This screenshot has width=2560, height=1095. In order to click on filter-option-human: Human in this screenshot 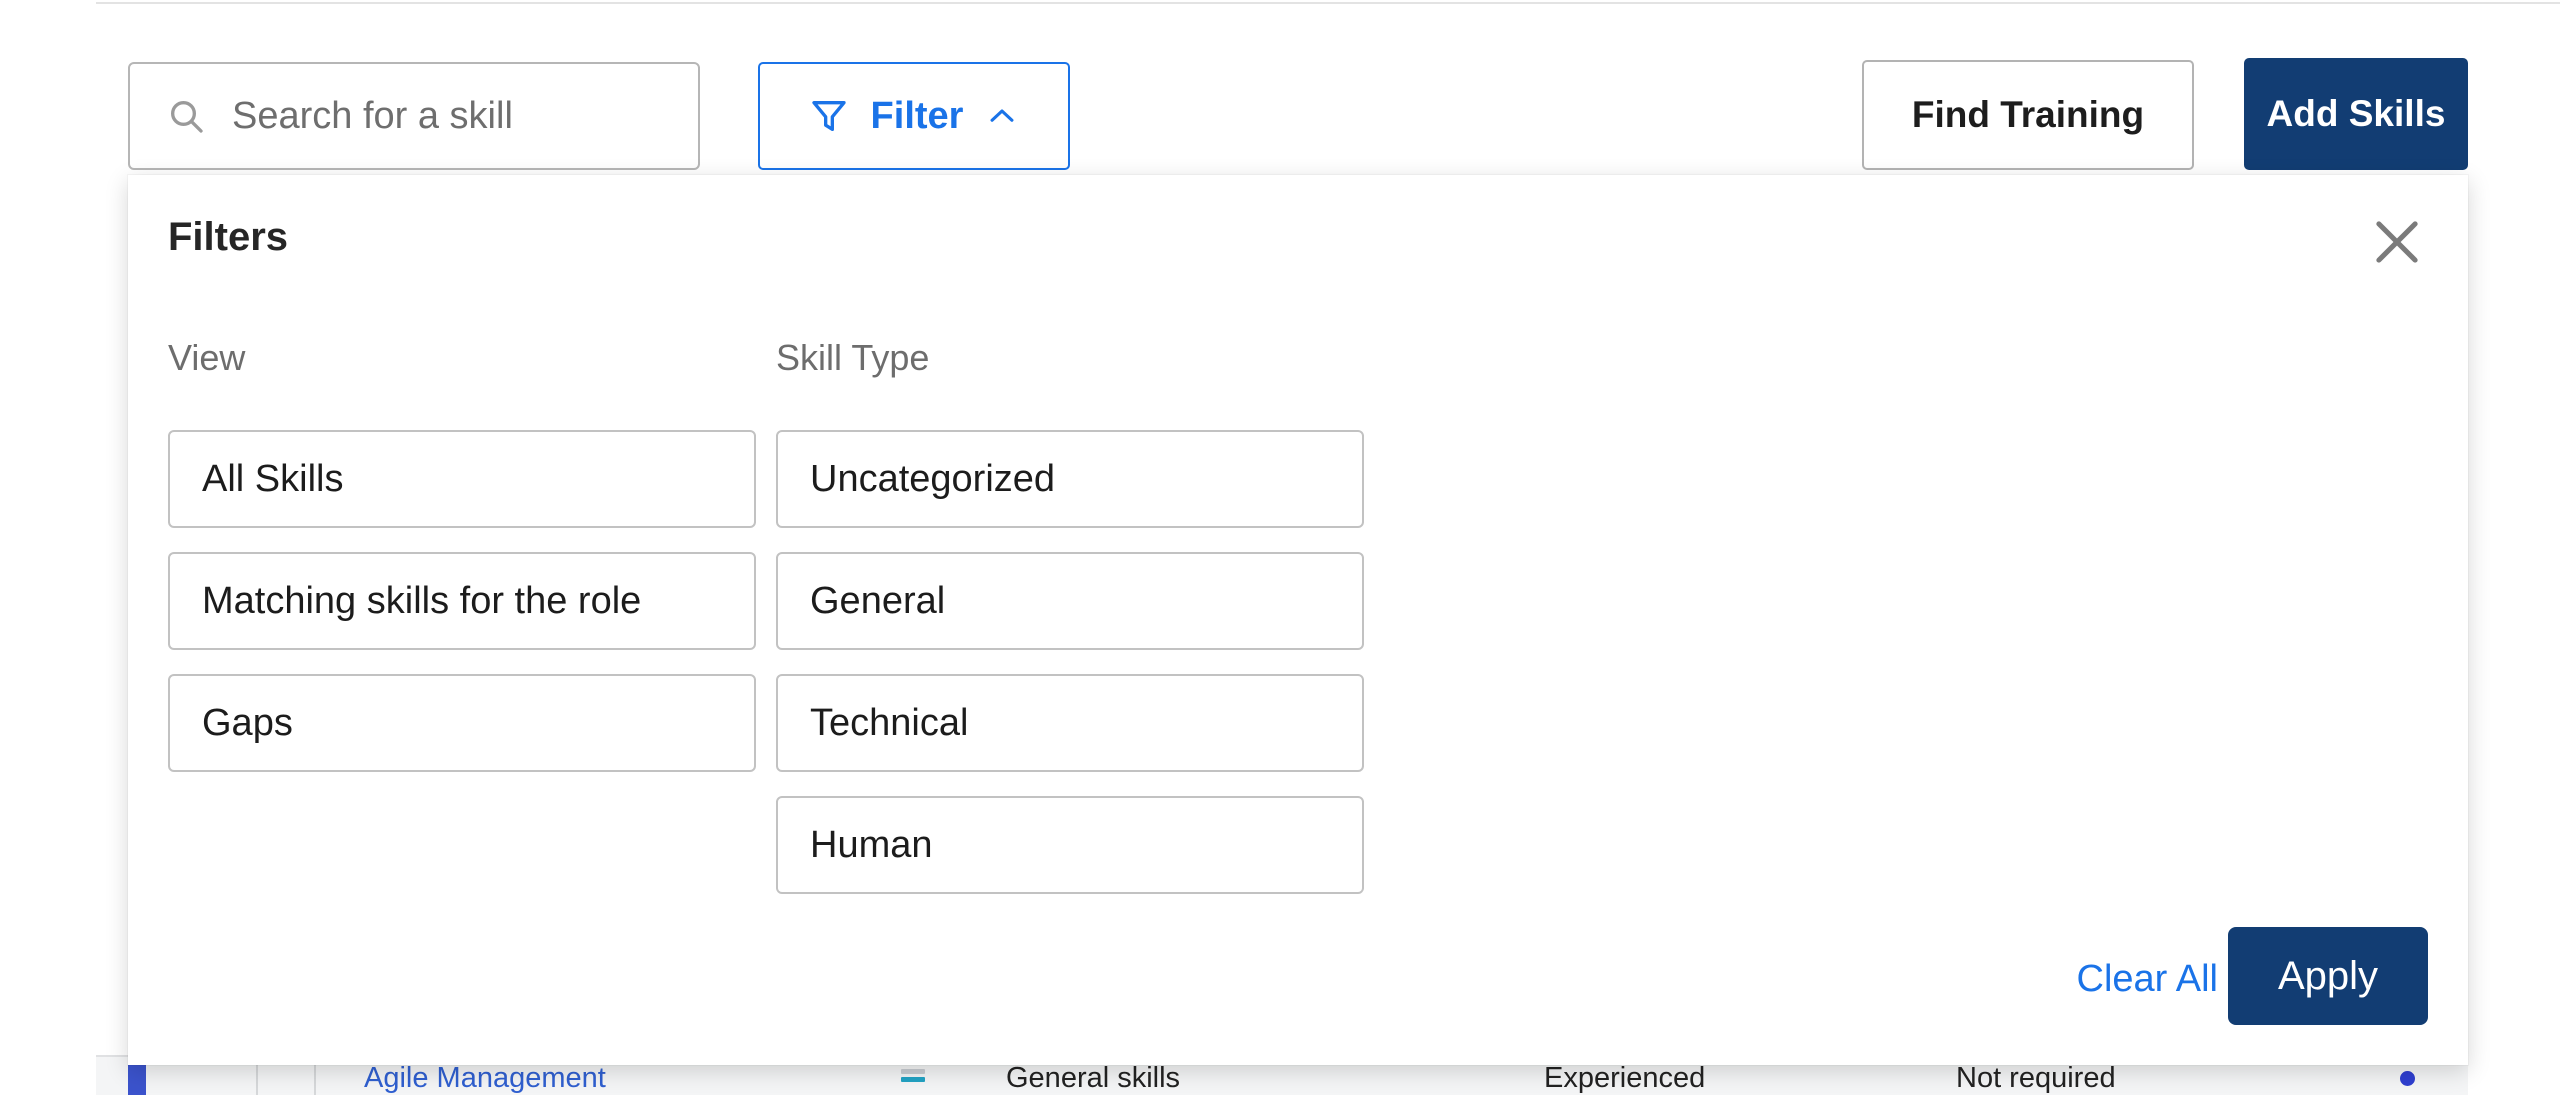, I will do `click(1070, 845)`.